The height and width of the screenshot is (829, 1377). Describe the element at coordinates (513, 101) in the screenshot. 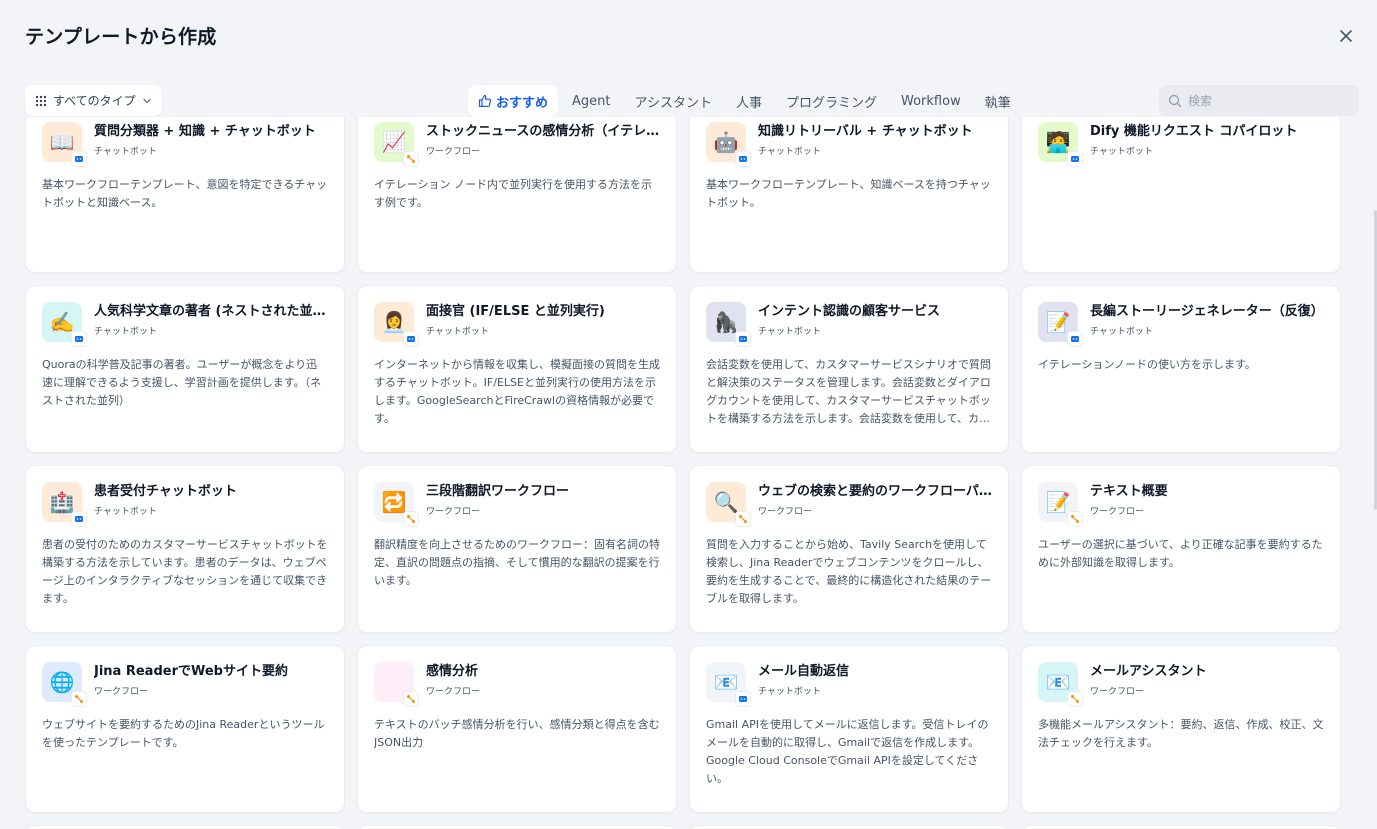

I see `tab-recommended: おすすめ` at that location.